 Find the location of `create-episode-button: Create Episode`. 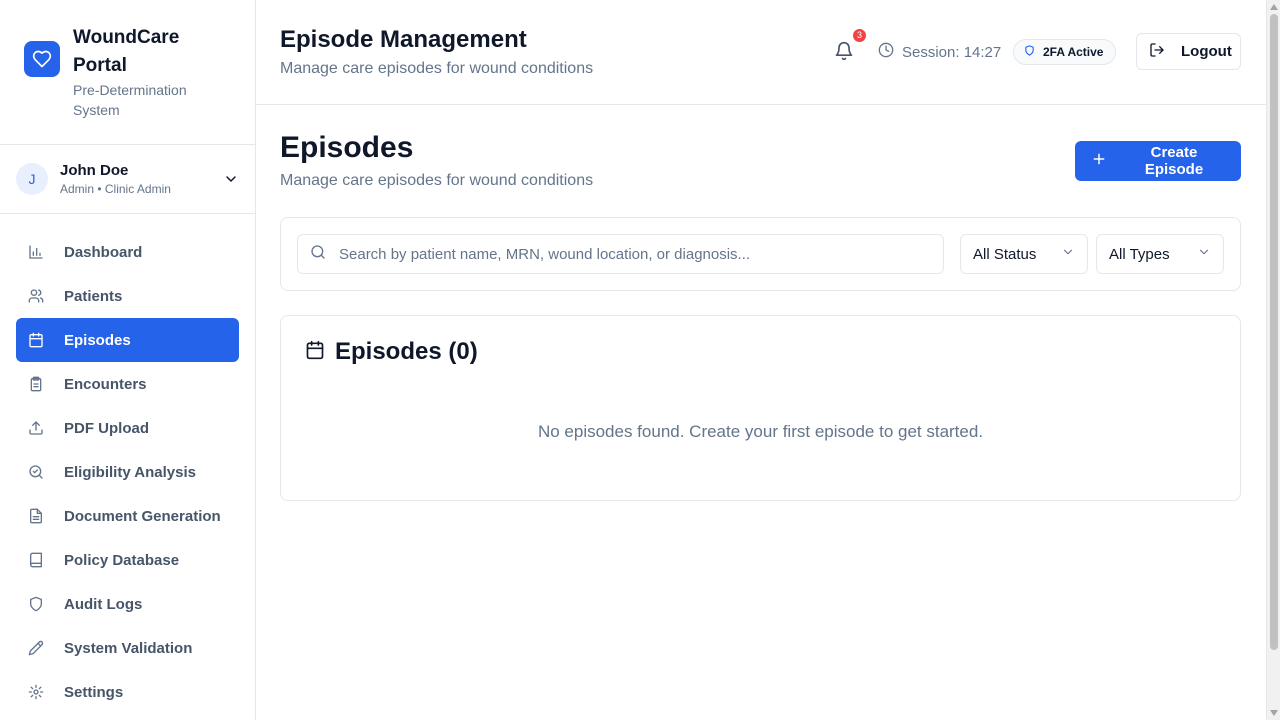

create-episode-button: Create Episode is located at coordinates (1158, 161).